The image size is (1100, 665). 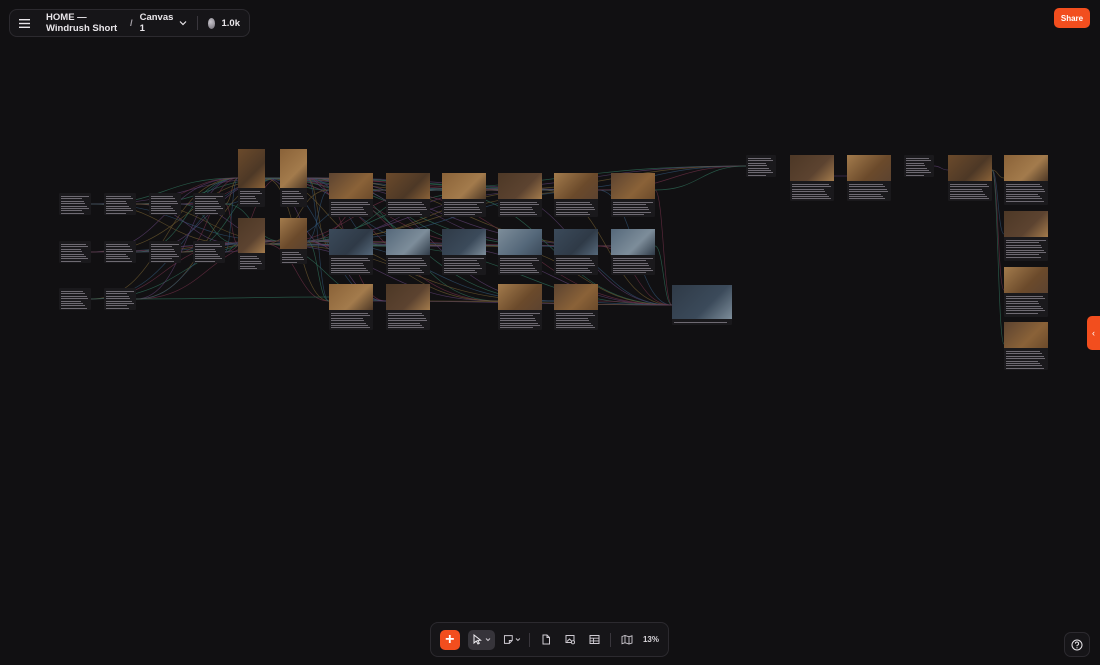 What do you see at coordinates (512, 640) in the screenshot?
I see `sticky-note-button` at bounding box center [512, 640].